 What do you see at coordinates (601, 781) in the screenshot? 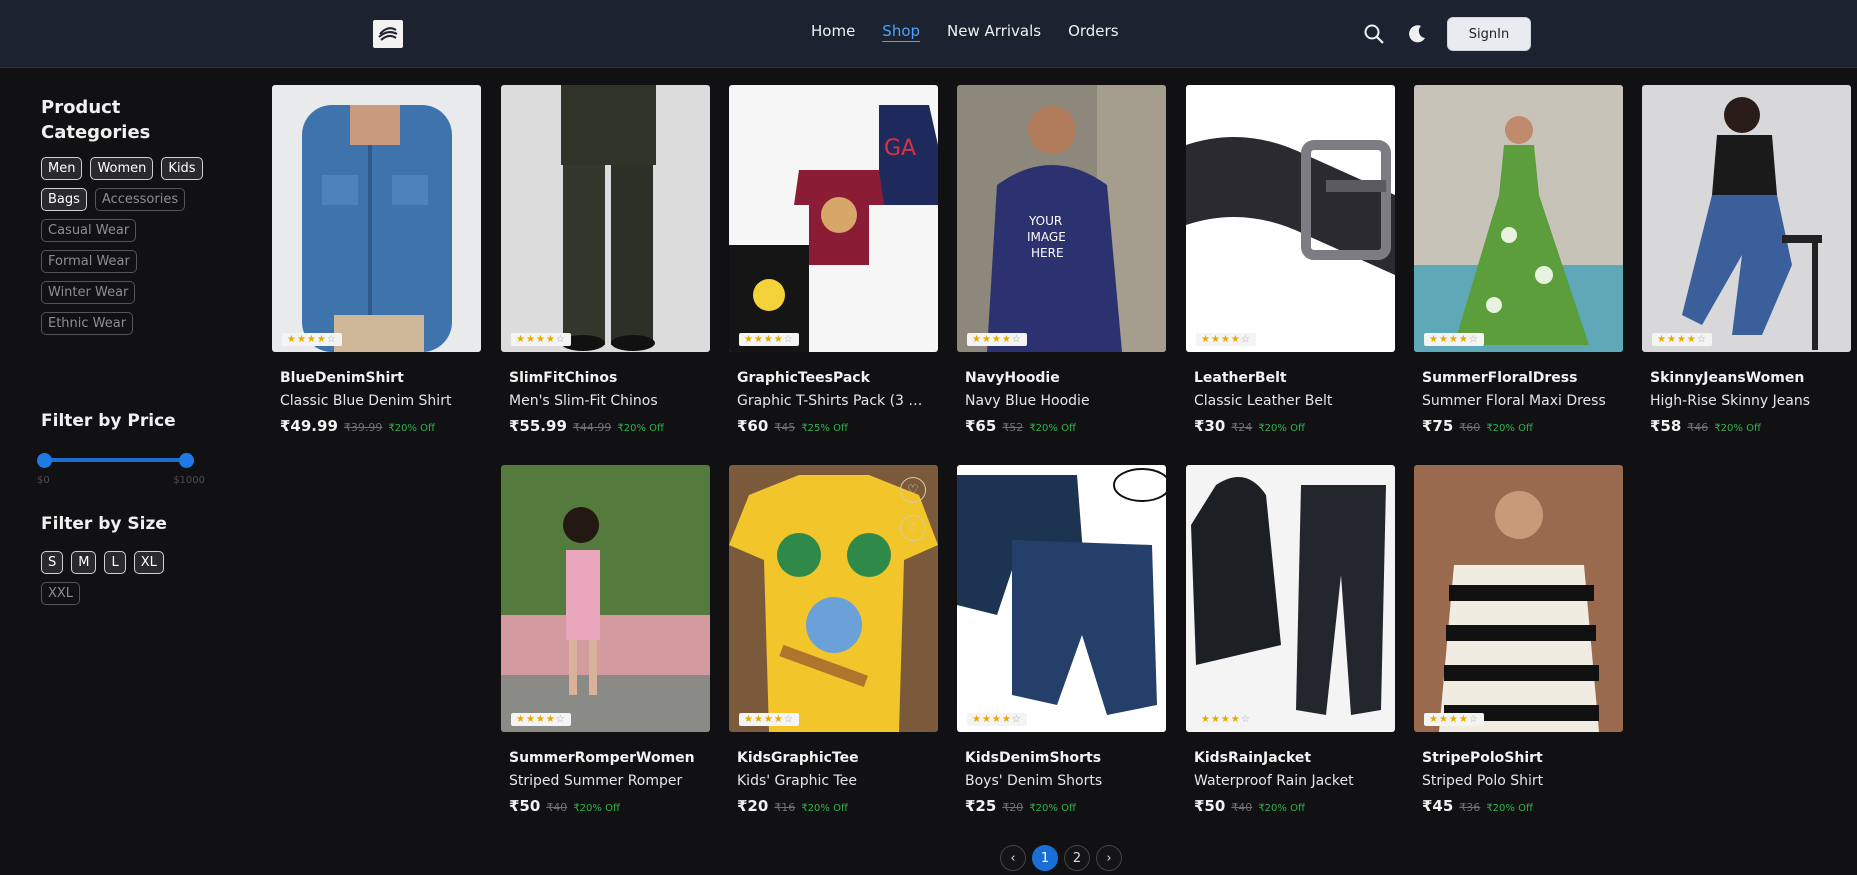
I see `product-title: Striped Summer Romper` at bounding box center [601, 781].